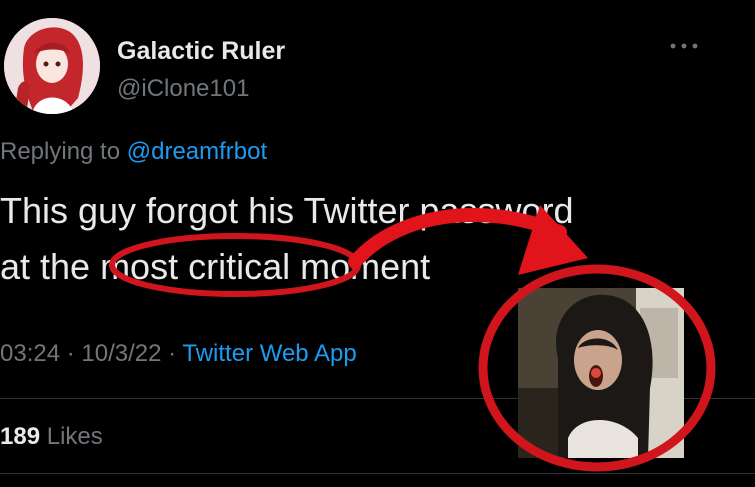 The width and height of the screenshot is (755, 487). What do you see at coordinates (601, 373) in the screenshot?
I see `shocked-streamer-webcam-image` at bounding box center [601, 373].